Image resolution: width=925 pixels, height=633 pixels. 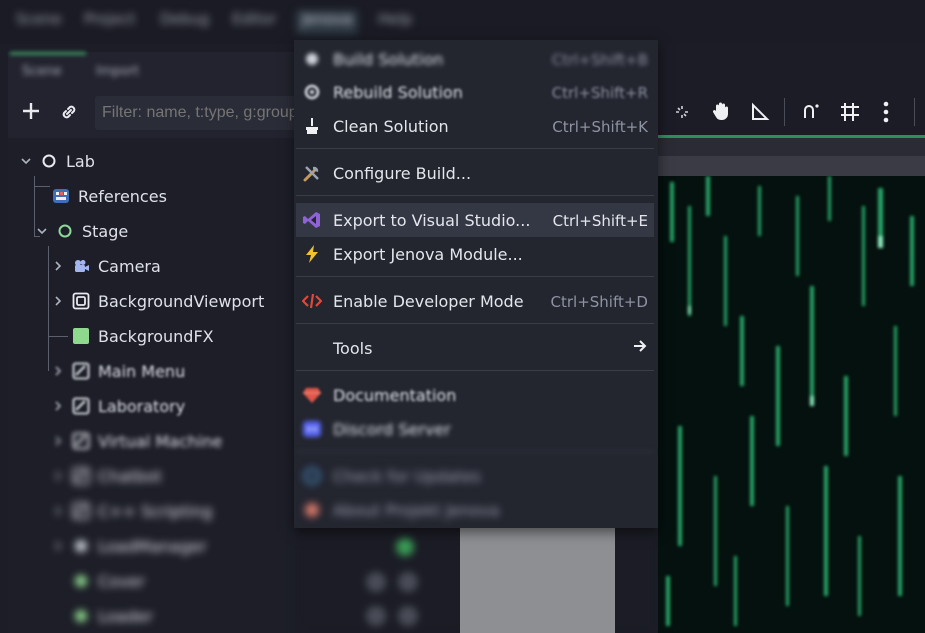 I want to click on rebuild-icon, so click(x=312, y=92).